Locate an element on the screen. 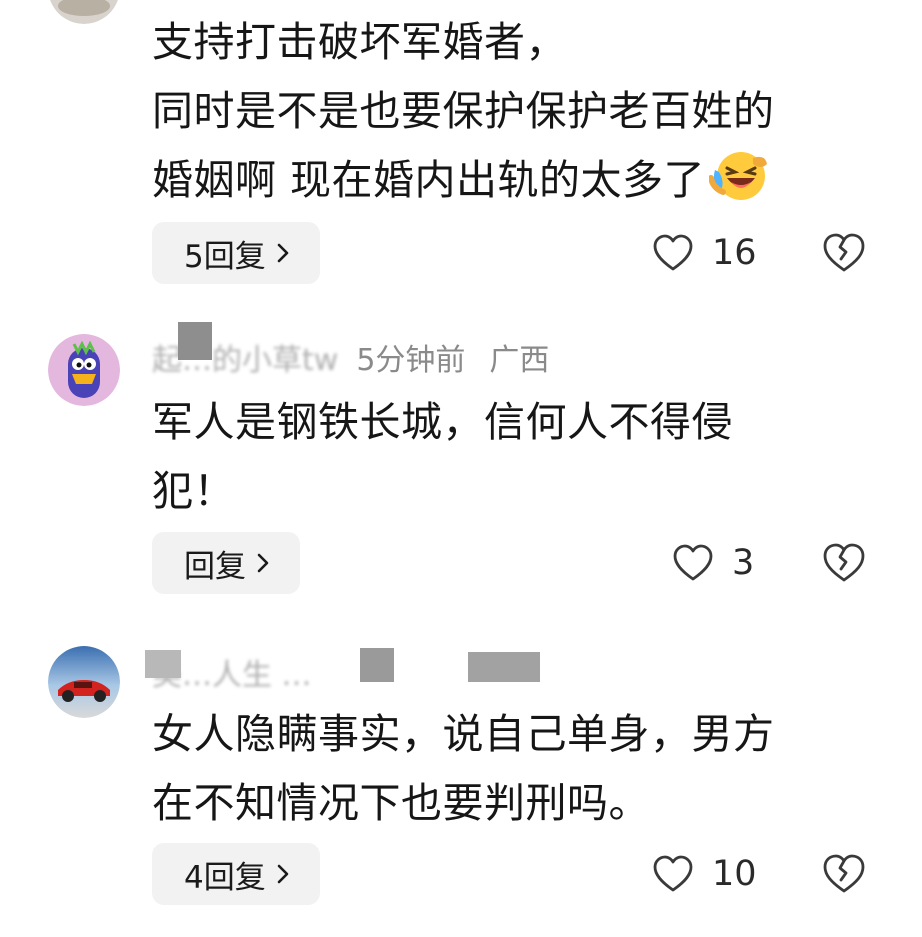  like-button: 16 is located at coordinates (704, 253).